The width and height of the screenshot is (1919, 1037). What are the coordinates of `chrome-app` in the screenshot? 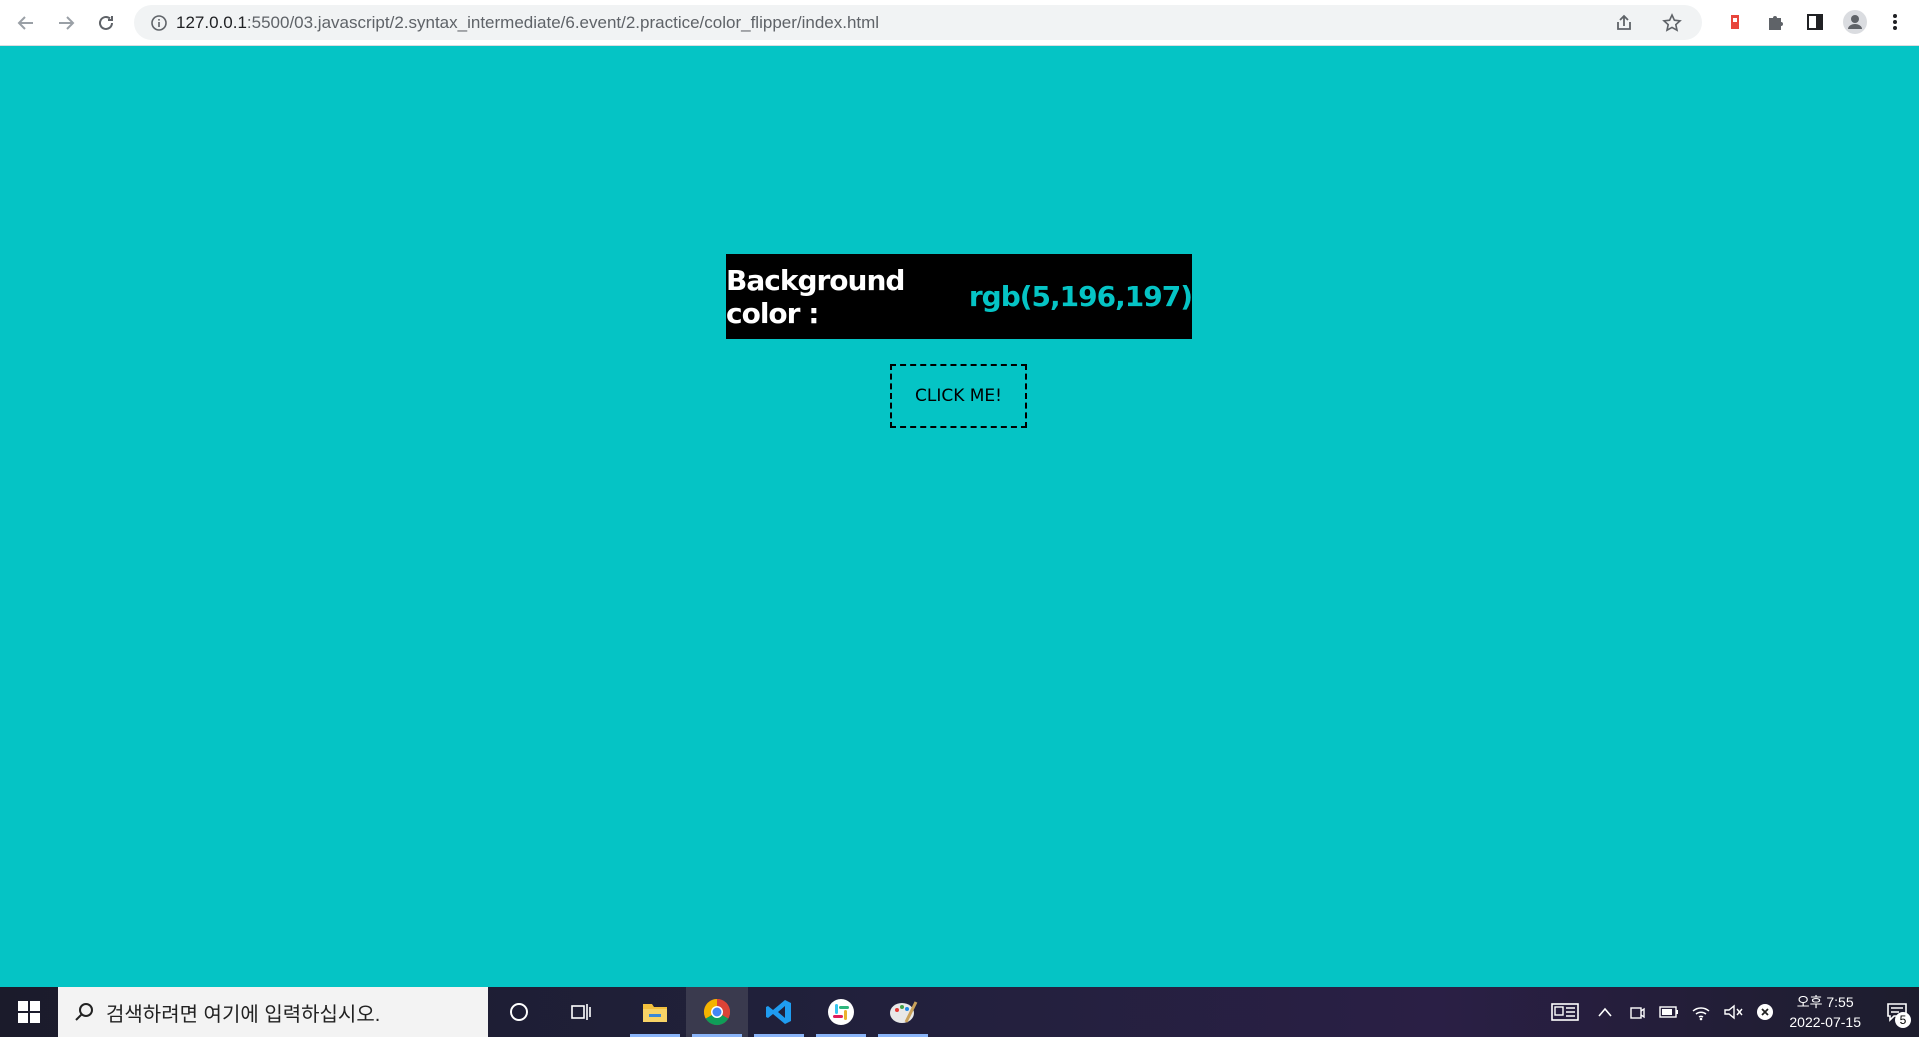 It's located at (717, 1012).